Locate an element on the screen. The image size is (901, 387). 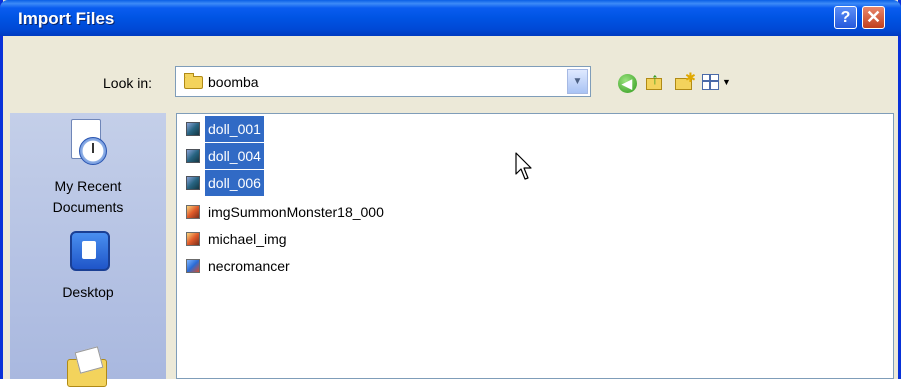
dialog-title: Import Files is located at coordinates (66, 18).